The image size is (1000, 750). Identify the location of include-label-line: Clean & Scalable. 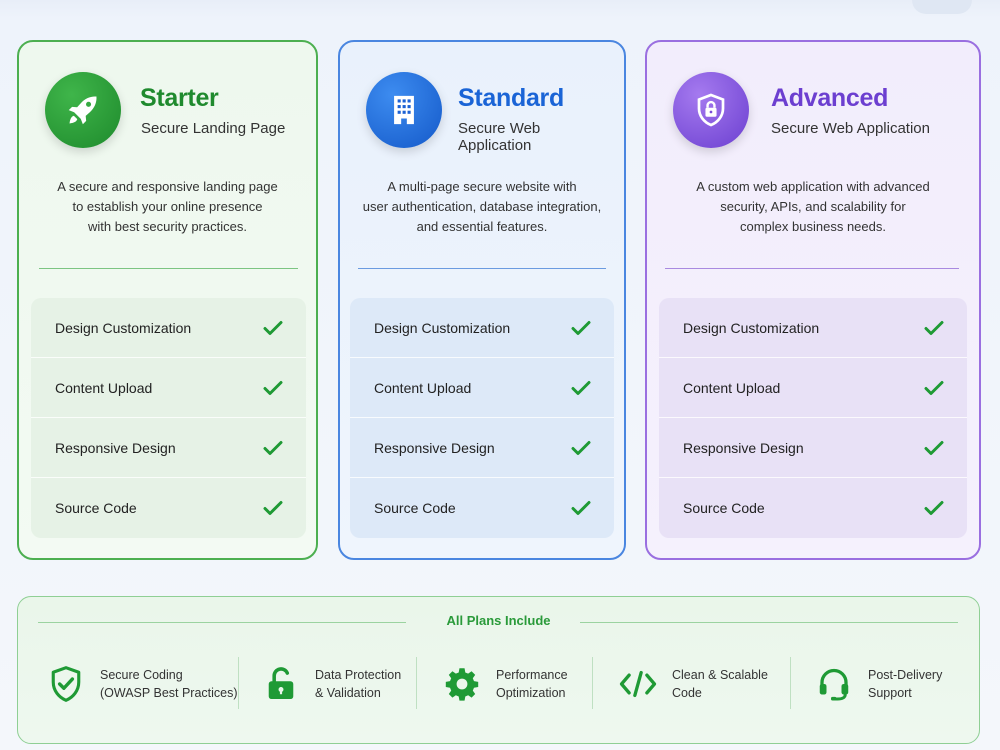
(720, 675).